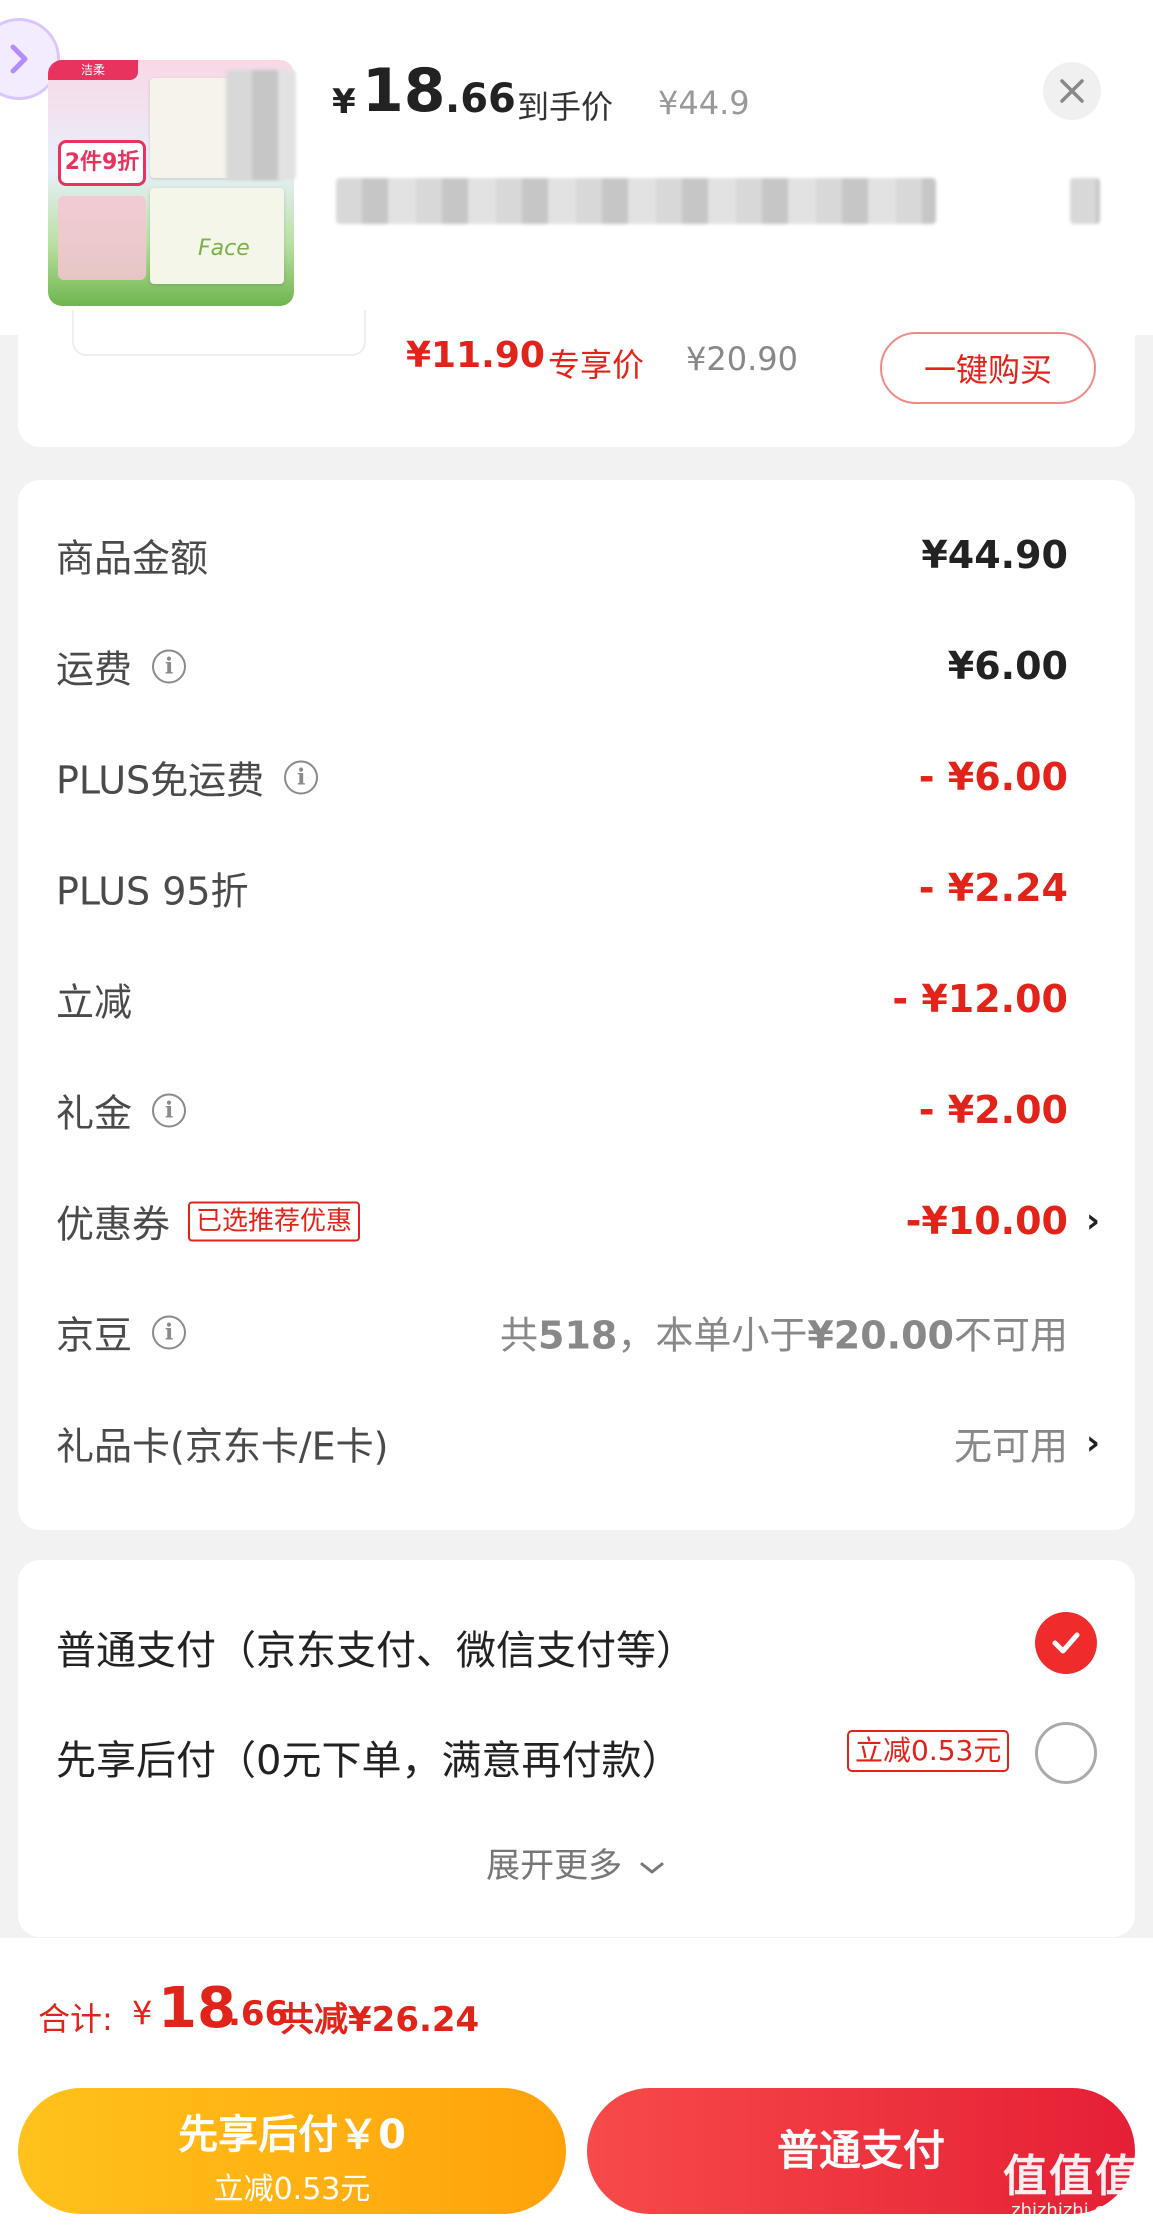 Image resolution: width=1153 pixels, height=2231 pixels. Describe the element at coordinates (576, 1443) in the screenshot. I see `row-gift-card: 礼品卡(京东卡/E卡) 无可用 ›` at that location.